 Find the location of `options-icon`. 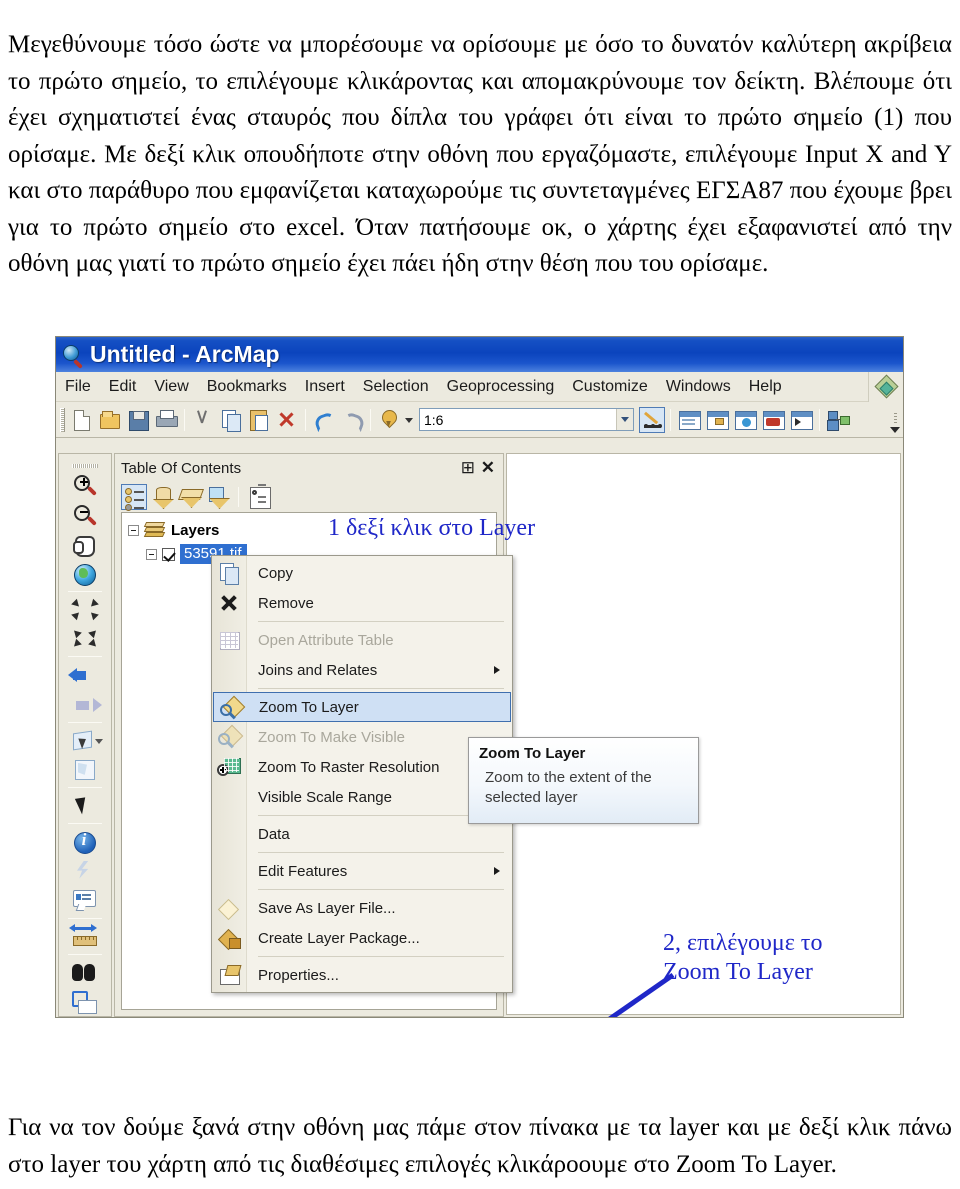

options-icon is located at coordinates (259, 497).